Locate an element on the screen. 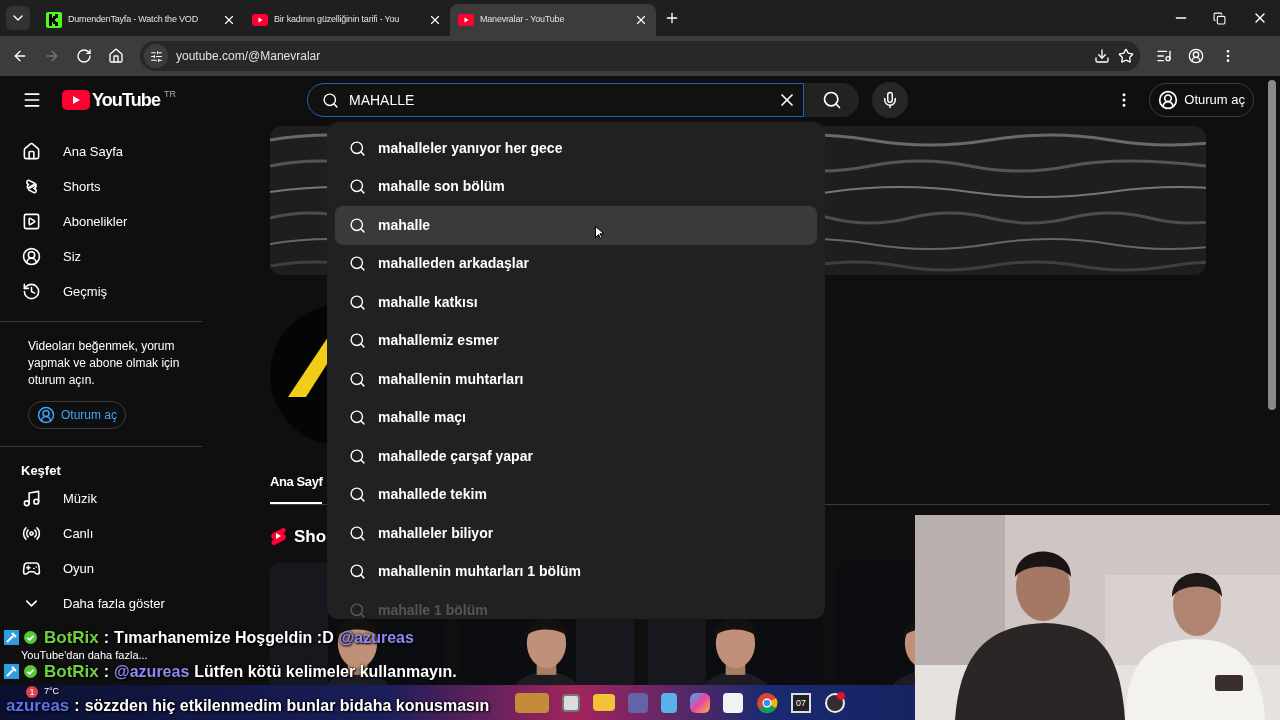 This screenshot has width=1280, height=720. microphone-icon is located at coordinates (890, 100).